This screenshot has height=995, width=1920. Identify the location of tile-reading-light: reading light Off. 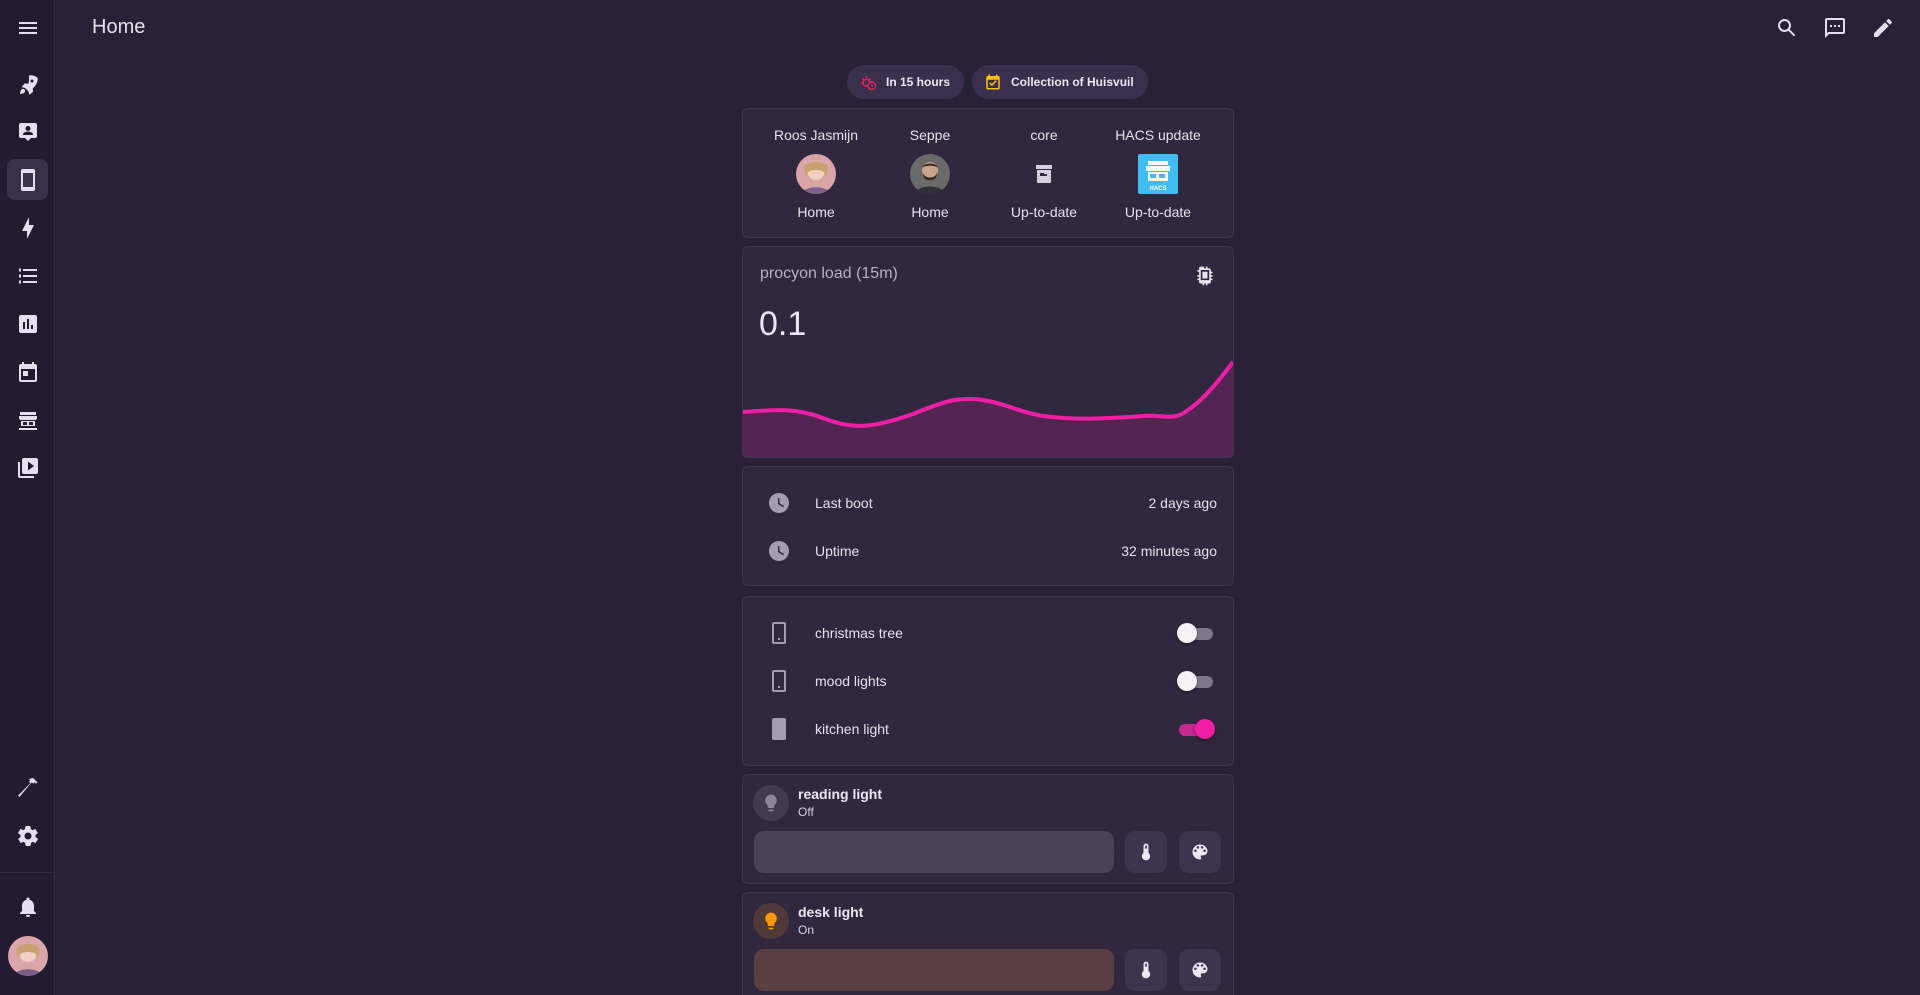
(988, 829).